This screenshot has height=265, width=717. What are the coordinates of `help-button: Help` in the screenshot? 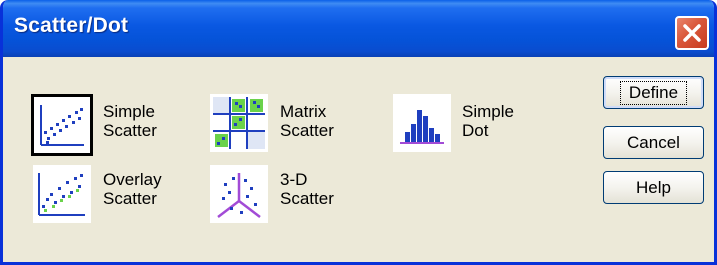 It's located at (653, 187).